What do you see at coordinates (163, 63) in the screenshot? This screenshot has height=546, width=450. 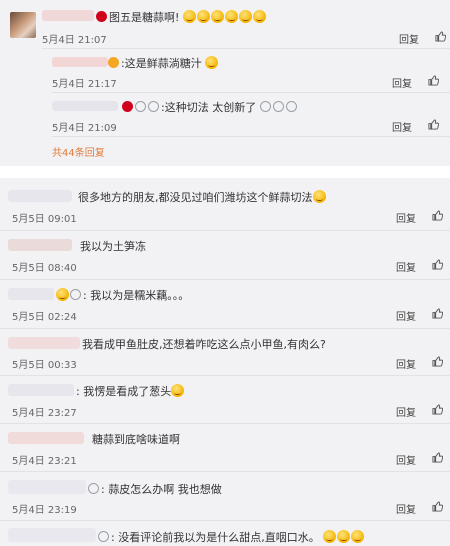 I see `sub-reply-text: :这是鲜蒜淌糖汁` at bounding box center [163, 63].